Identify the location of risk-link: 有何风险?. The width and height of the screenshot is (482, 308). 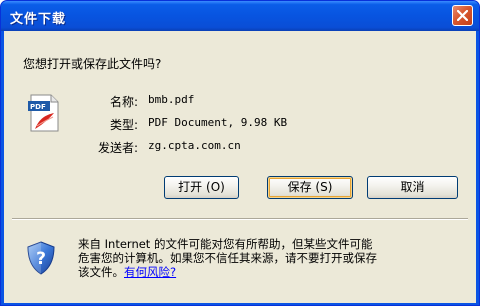
(150, 272).